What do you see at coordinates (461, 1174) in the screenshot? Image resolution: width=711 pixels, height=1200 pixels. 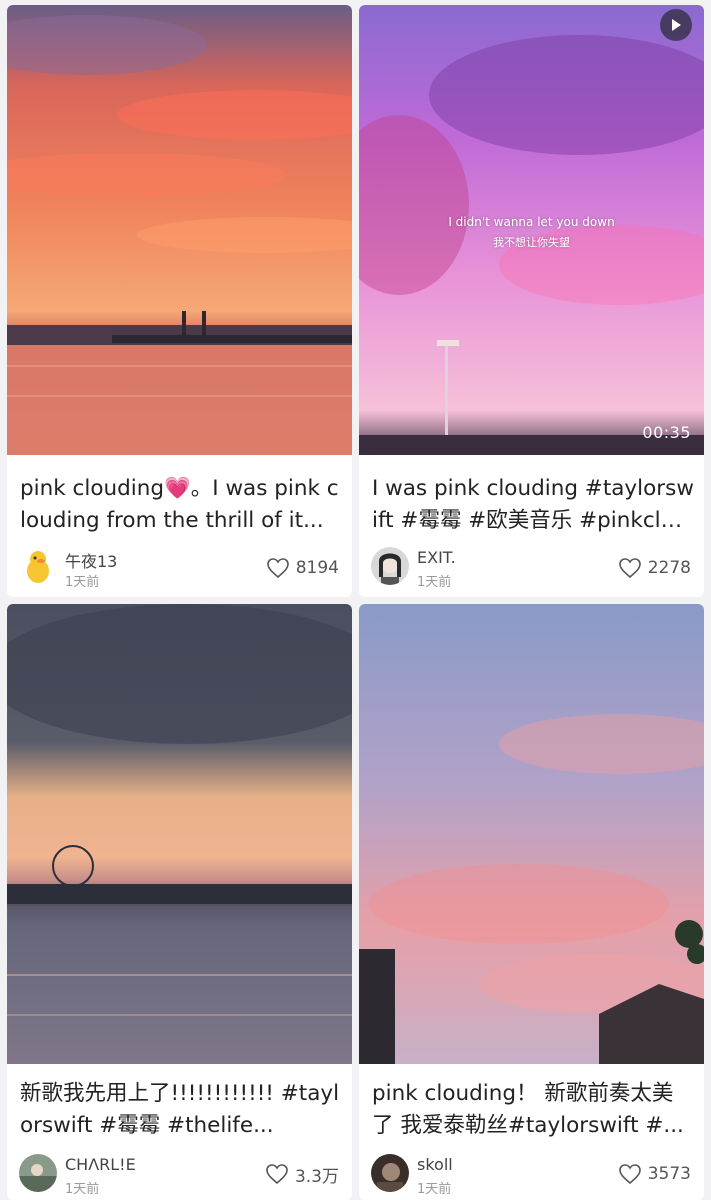 I see `author: skoll 1天前` at bounding box center [461, 1174].